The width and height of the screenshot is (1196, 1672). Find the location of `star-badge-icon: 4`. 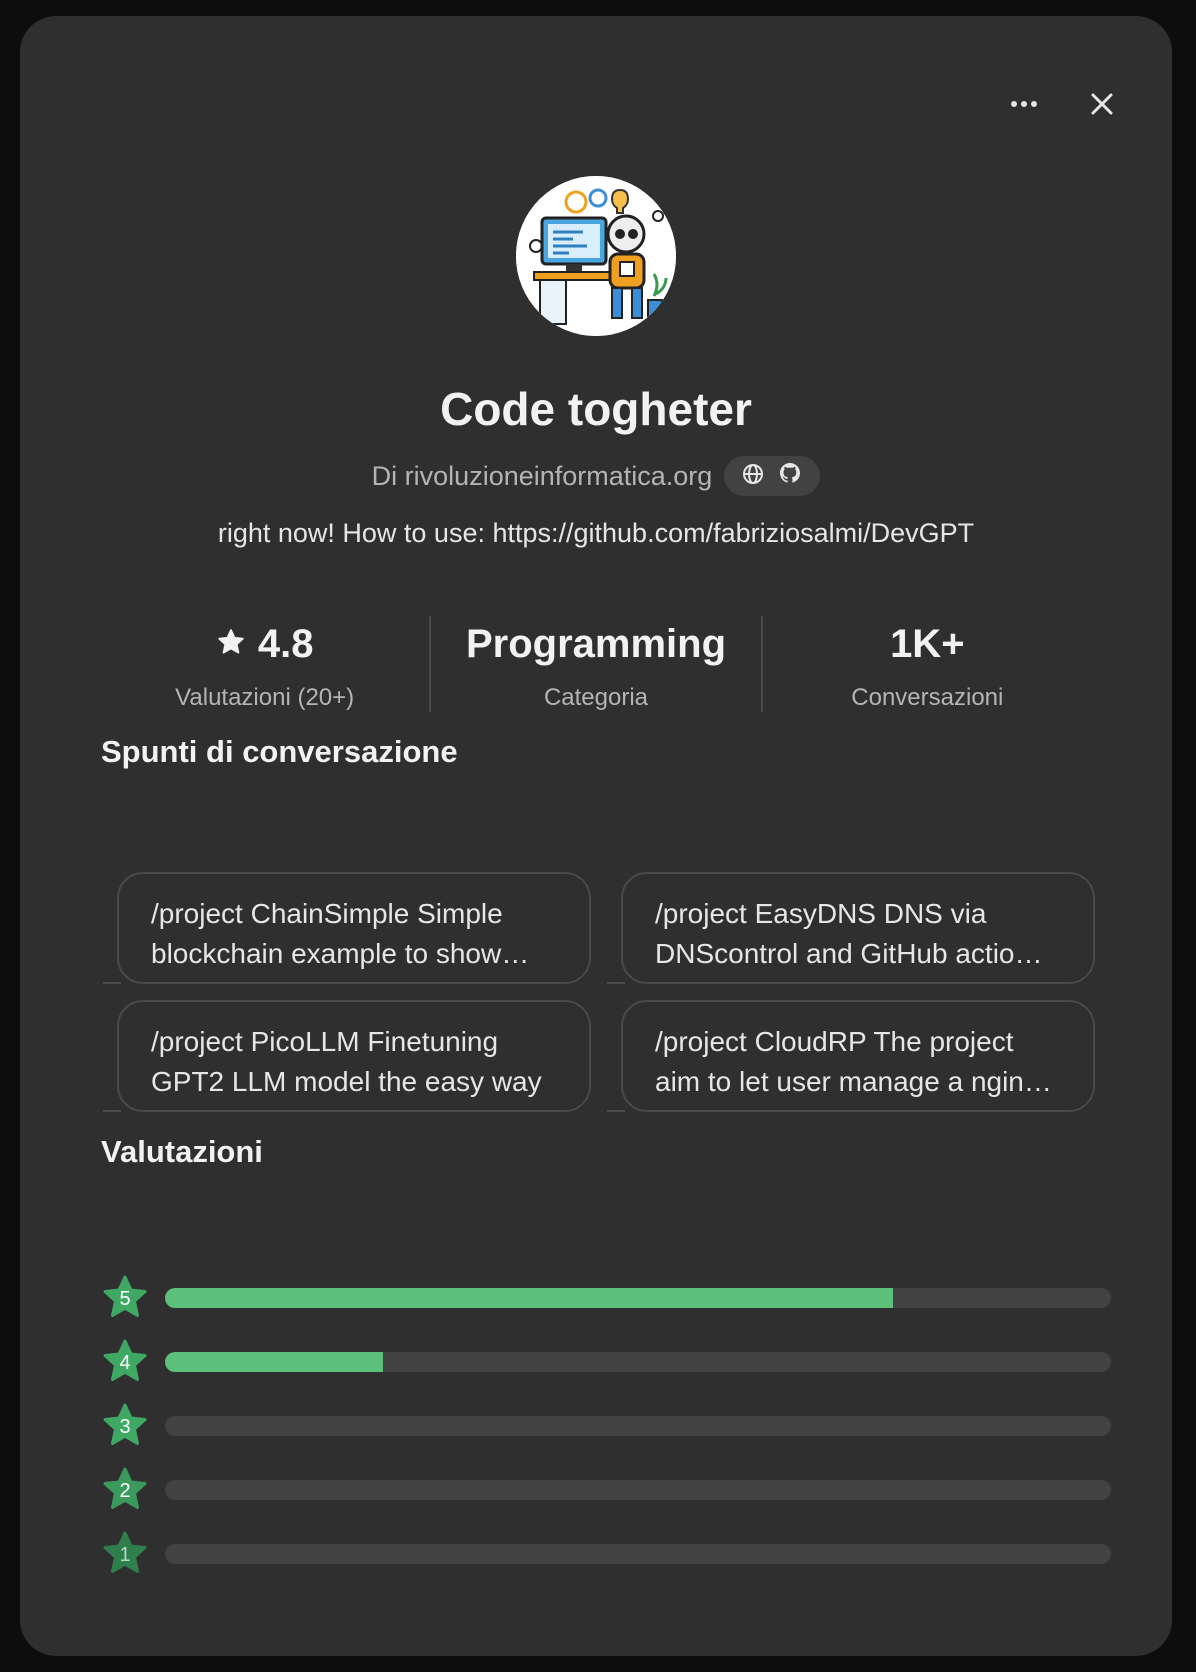

star-badge-icon: 4 is located at coordinates (125, 1362).